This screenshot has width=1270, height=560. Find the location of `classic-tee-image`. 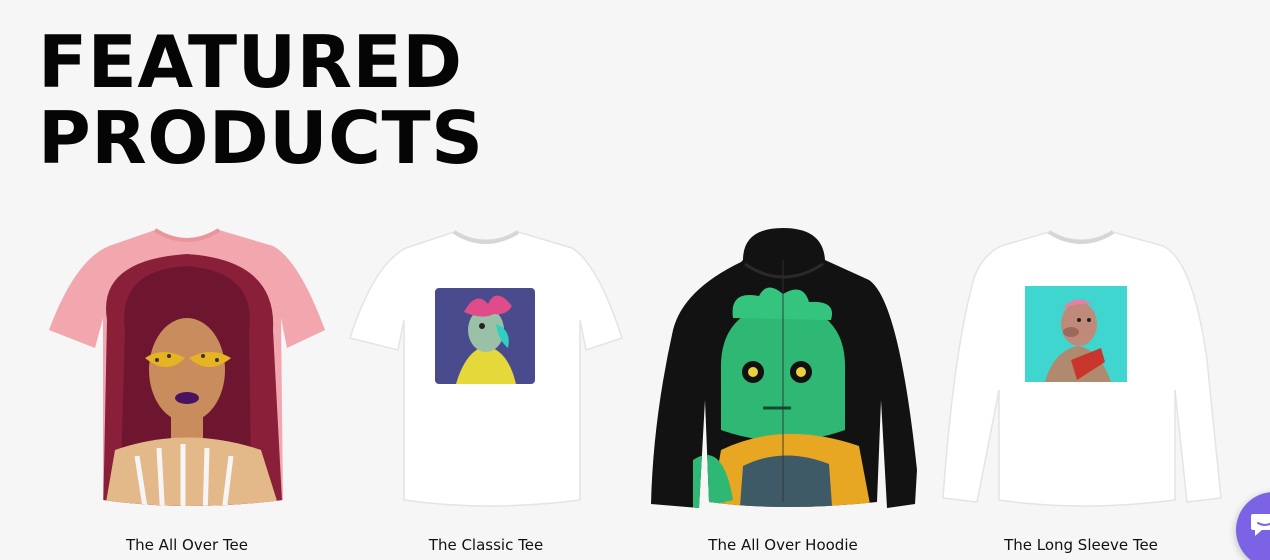

classic-tee-image is located at coordinates (486, 370).